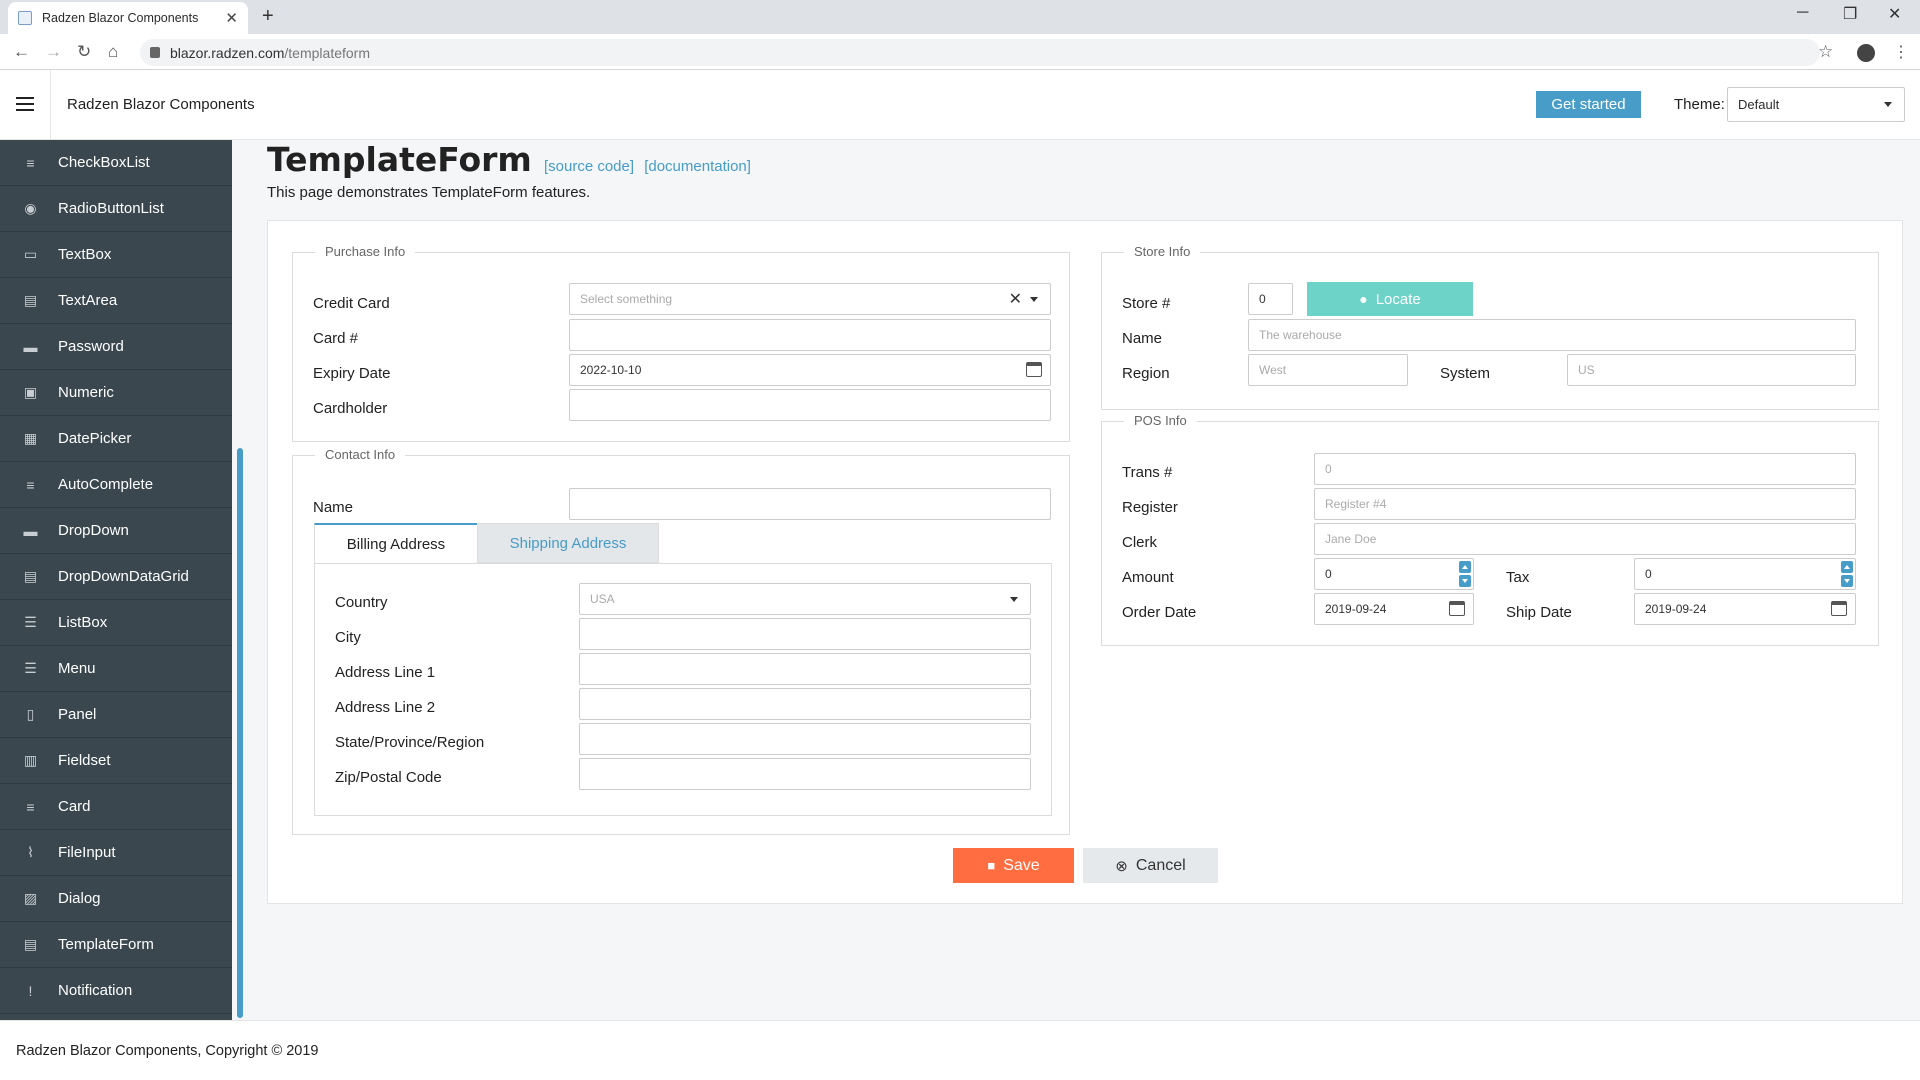 This screenshot has height=1080, width=1920. I want to click on address-line-2-label: Address Line 2, so click(385, 707).